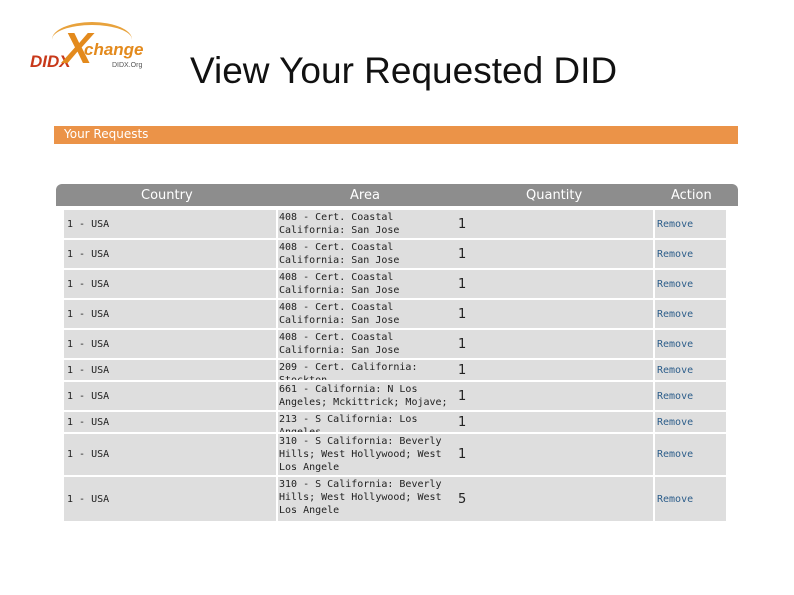 The width and height of the screenshot is (794, 595). What do you see at coordinates (397, 195) in the screenshot?
I see `table-header: Country Area Quantity Action` at bounding box center [397, 195].